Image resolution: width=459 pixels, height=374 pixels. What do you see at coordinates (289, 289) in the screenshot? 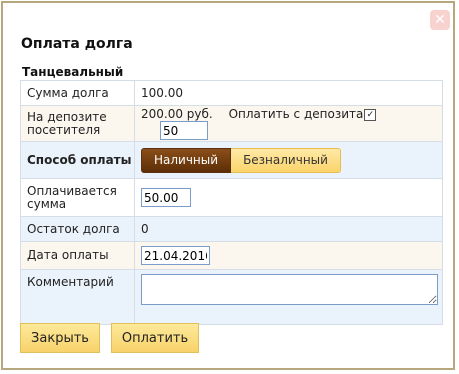
I see `comment-textarea` at bounding box center [289, 289].